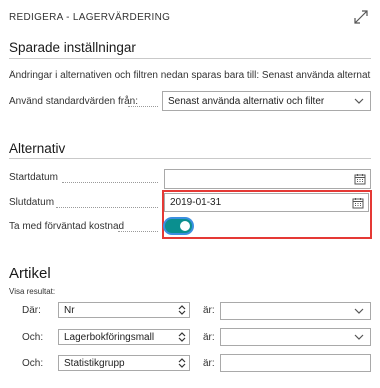 Image resolution: width=380 pixels, height=388 pixels. What do you see at coordinates (67, 226) in the screenshot?
I see `expected-cost-label: Ta med förväntad kostnad` at bounding box center [67, 226].